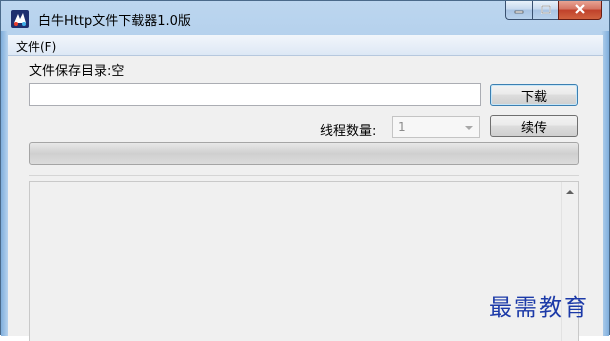  Describe the element at coordinates (570, 192) in the screenshot. I see `scroll-up-icon` at that location.